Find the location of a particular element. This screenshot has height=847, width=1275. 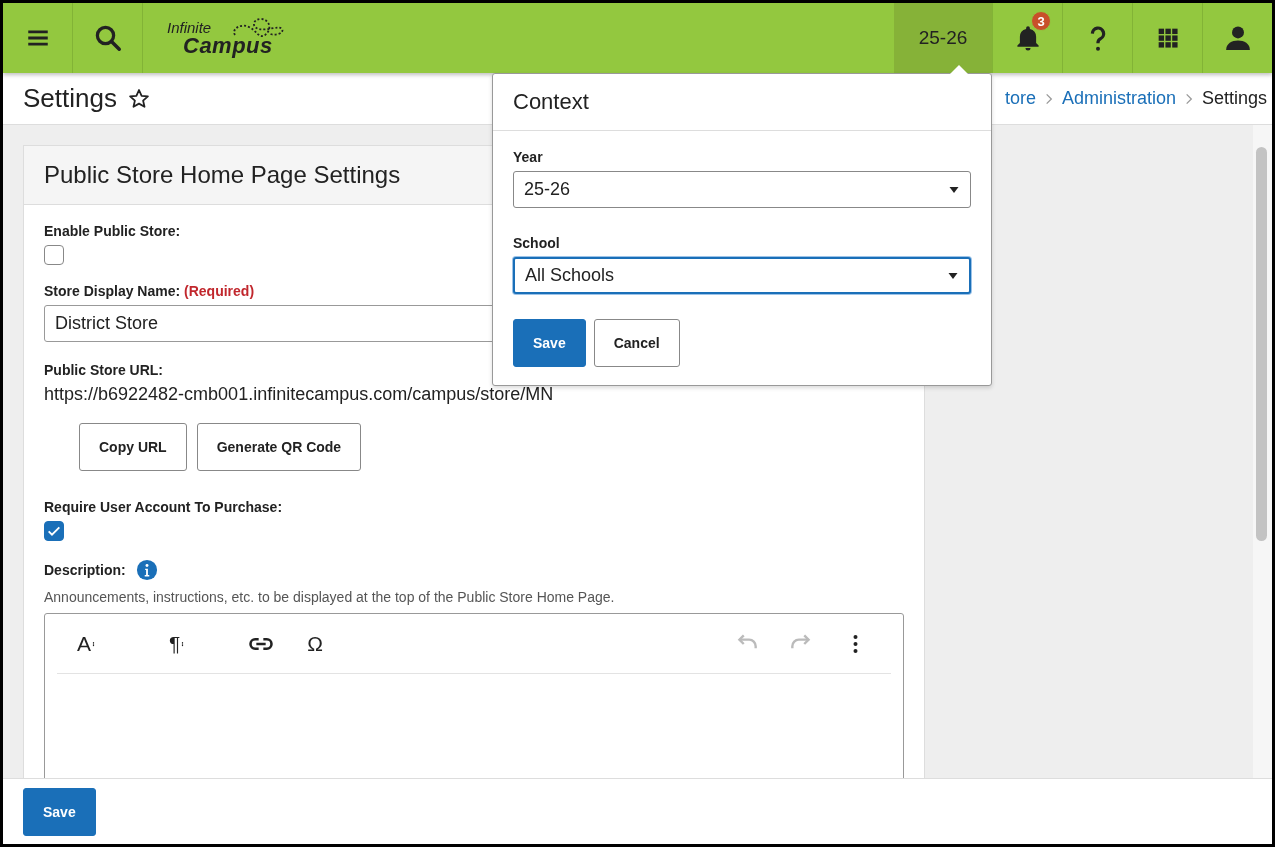

breadcrumb-current: Settings is located at coordinates (1234, 98).